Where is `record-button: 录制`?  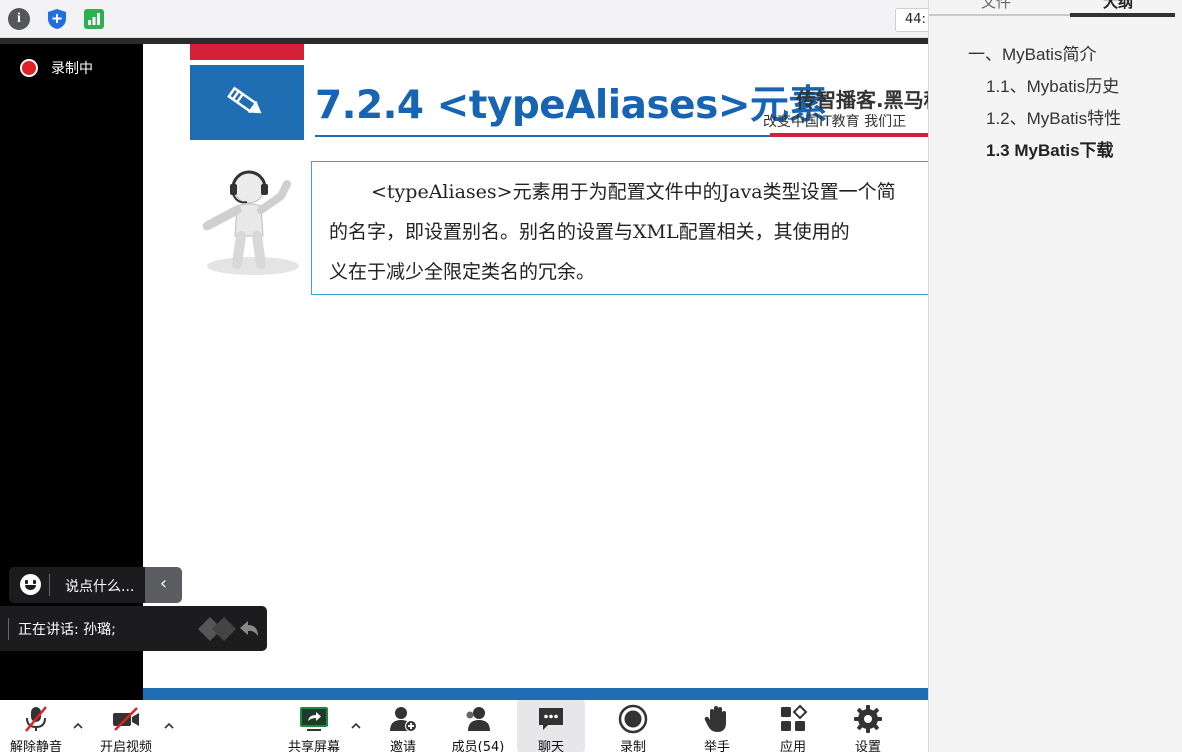 record-button: 录制 is located at coordinates (633, 726).